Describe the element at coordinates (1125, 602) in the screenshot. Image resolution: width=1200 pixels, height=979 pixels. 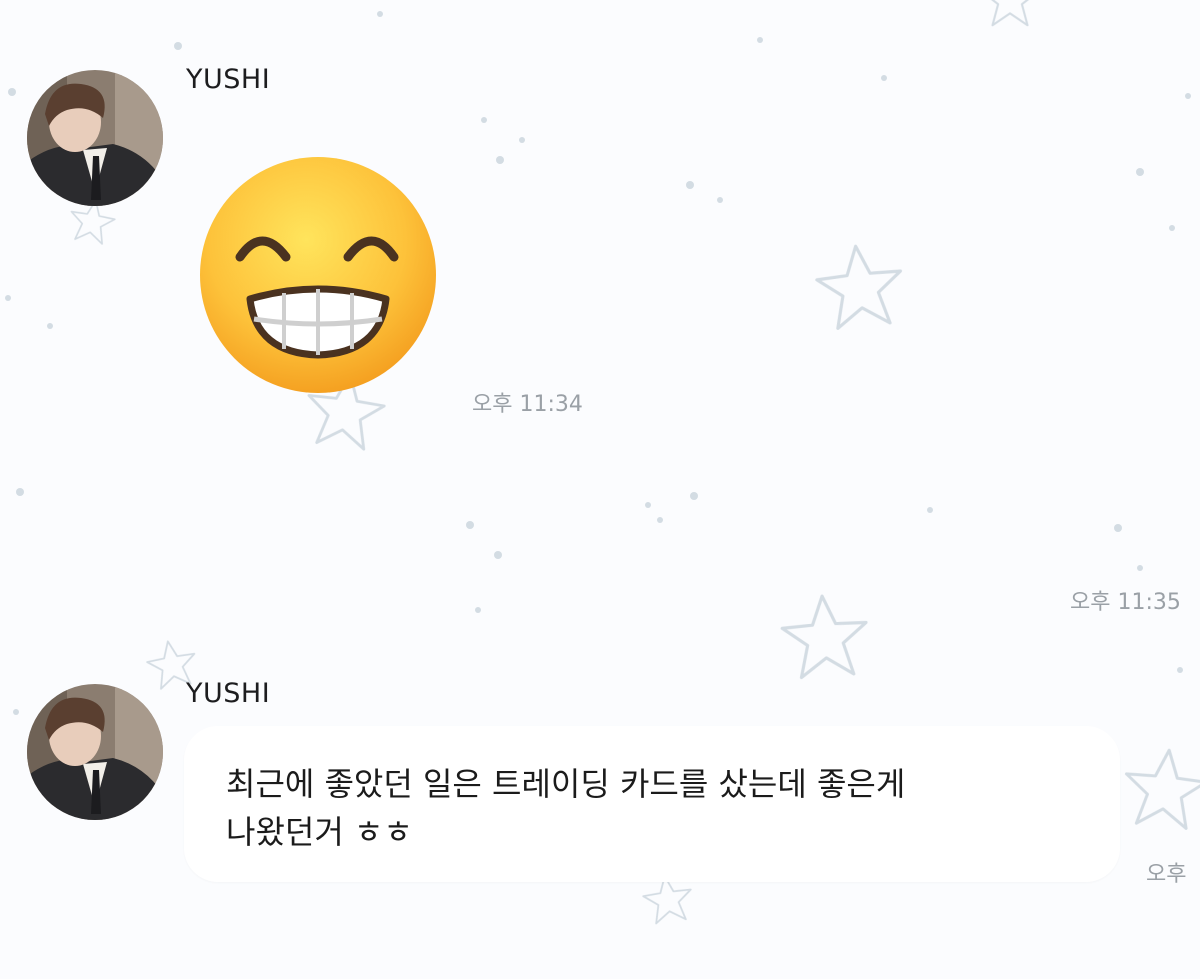
I see `message-time: 오후 11:35` at that location.